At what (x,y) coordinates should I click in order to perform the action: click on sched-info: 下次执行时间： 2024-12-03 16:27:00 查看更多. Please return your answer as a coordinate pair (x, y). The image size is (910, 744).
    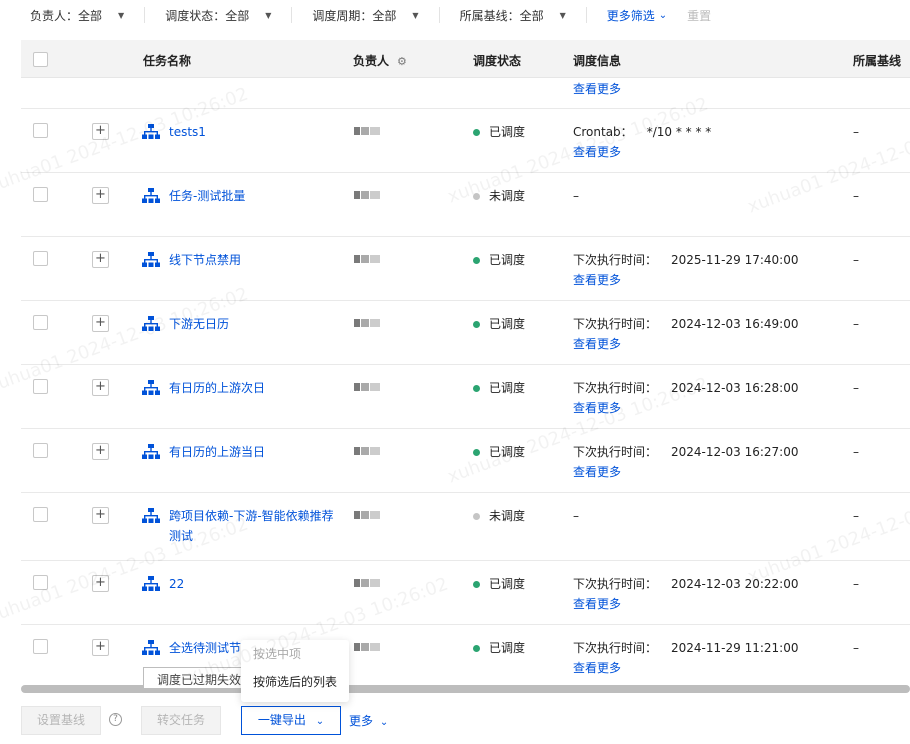
    Looking at the image, I should click on (685, 462).